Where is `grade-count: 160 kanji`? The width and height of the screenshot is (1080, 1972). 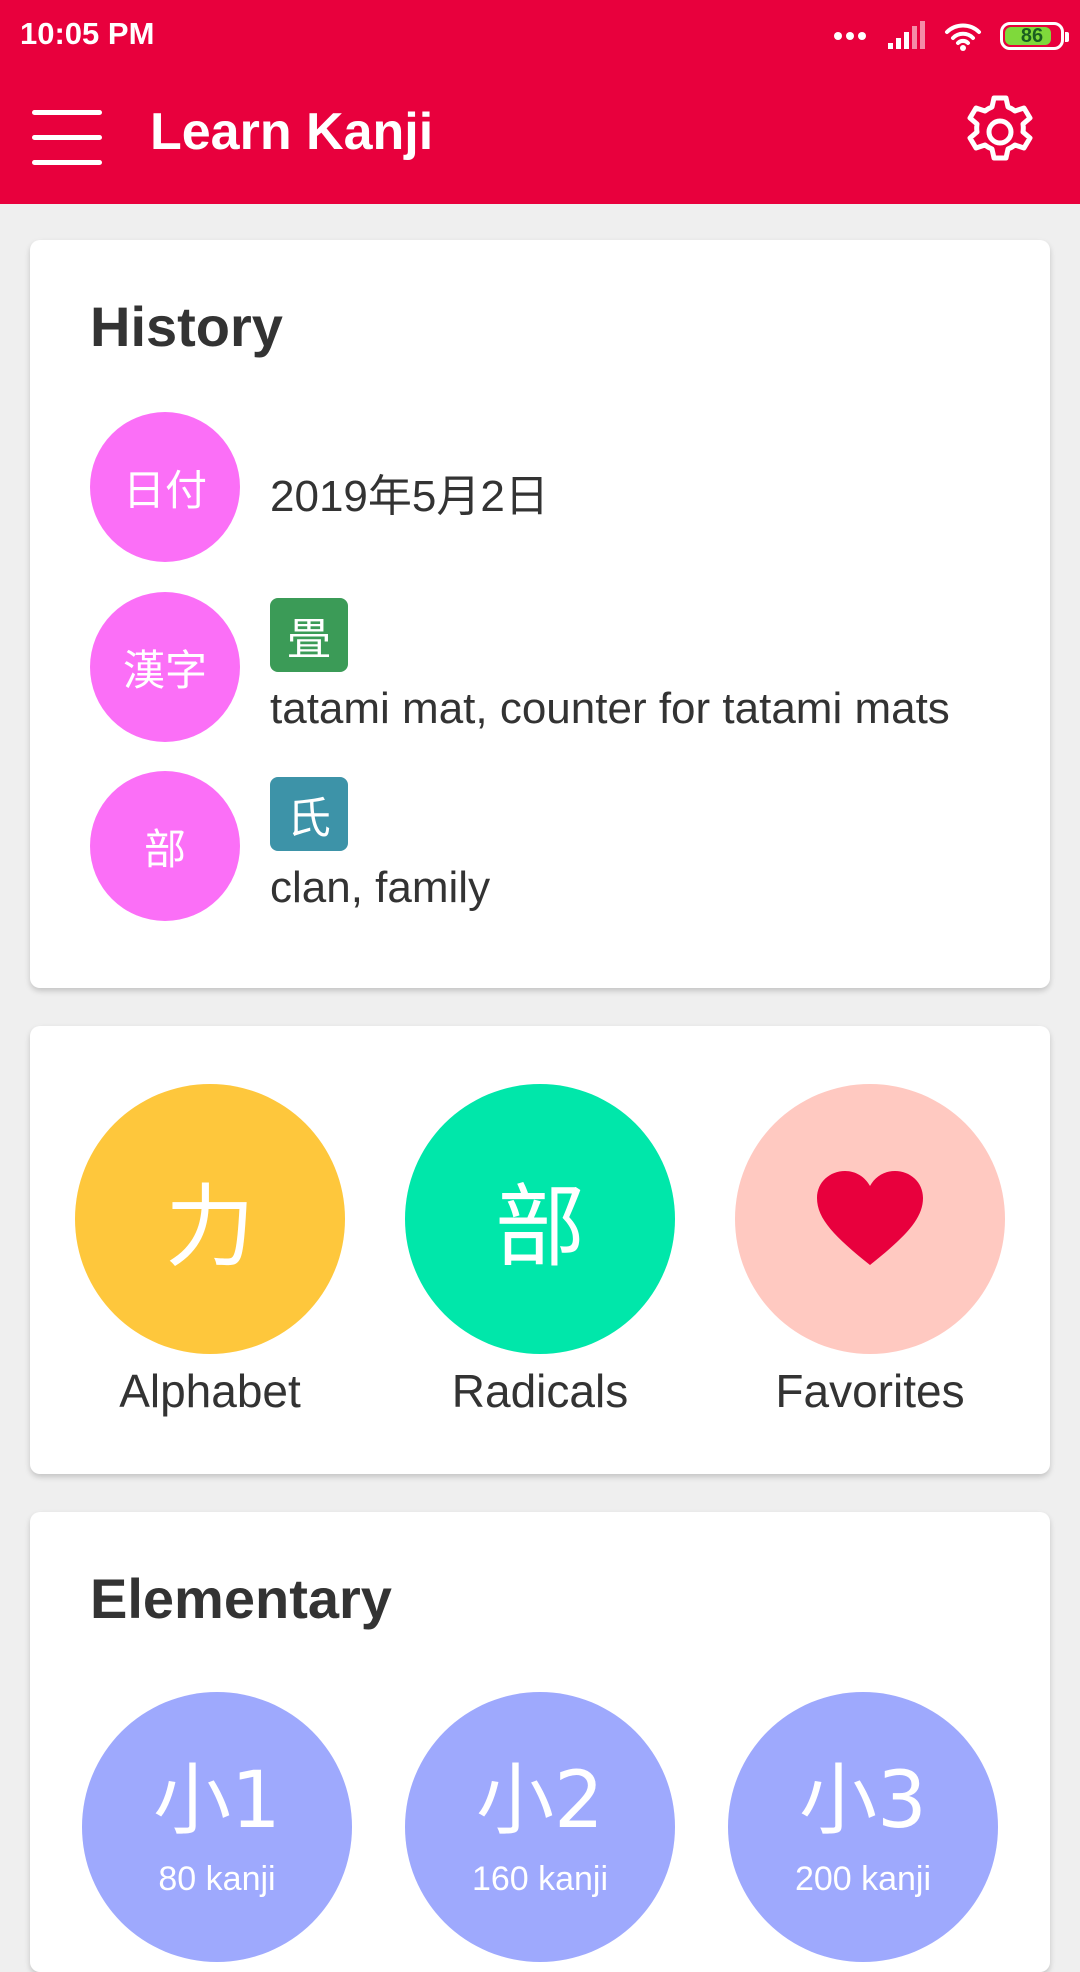
grade-count: 160 kanji is located at coordinates (540, 1879).